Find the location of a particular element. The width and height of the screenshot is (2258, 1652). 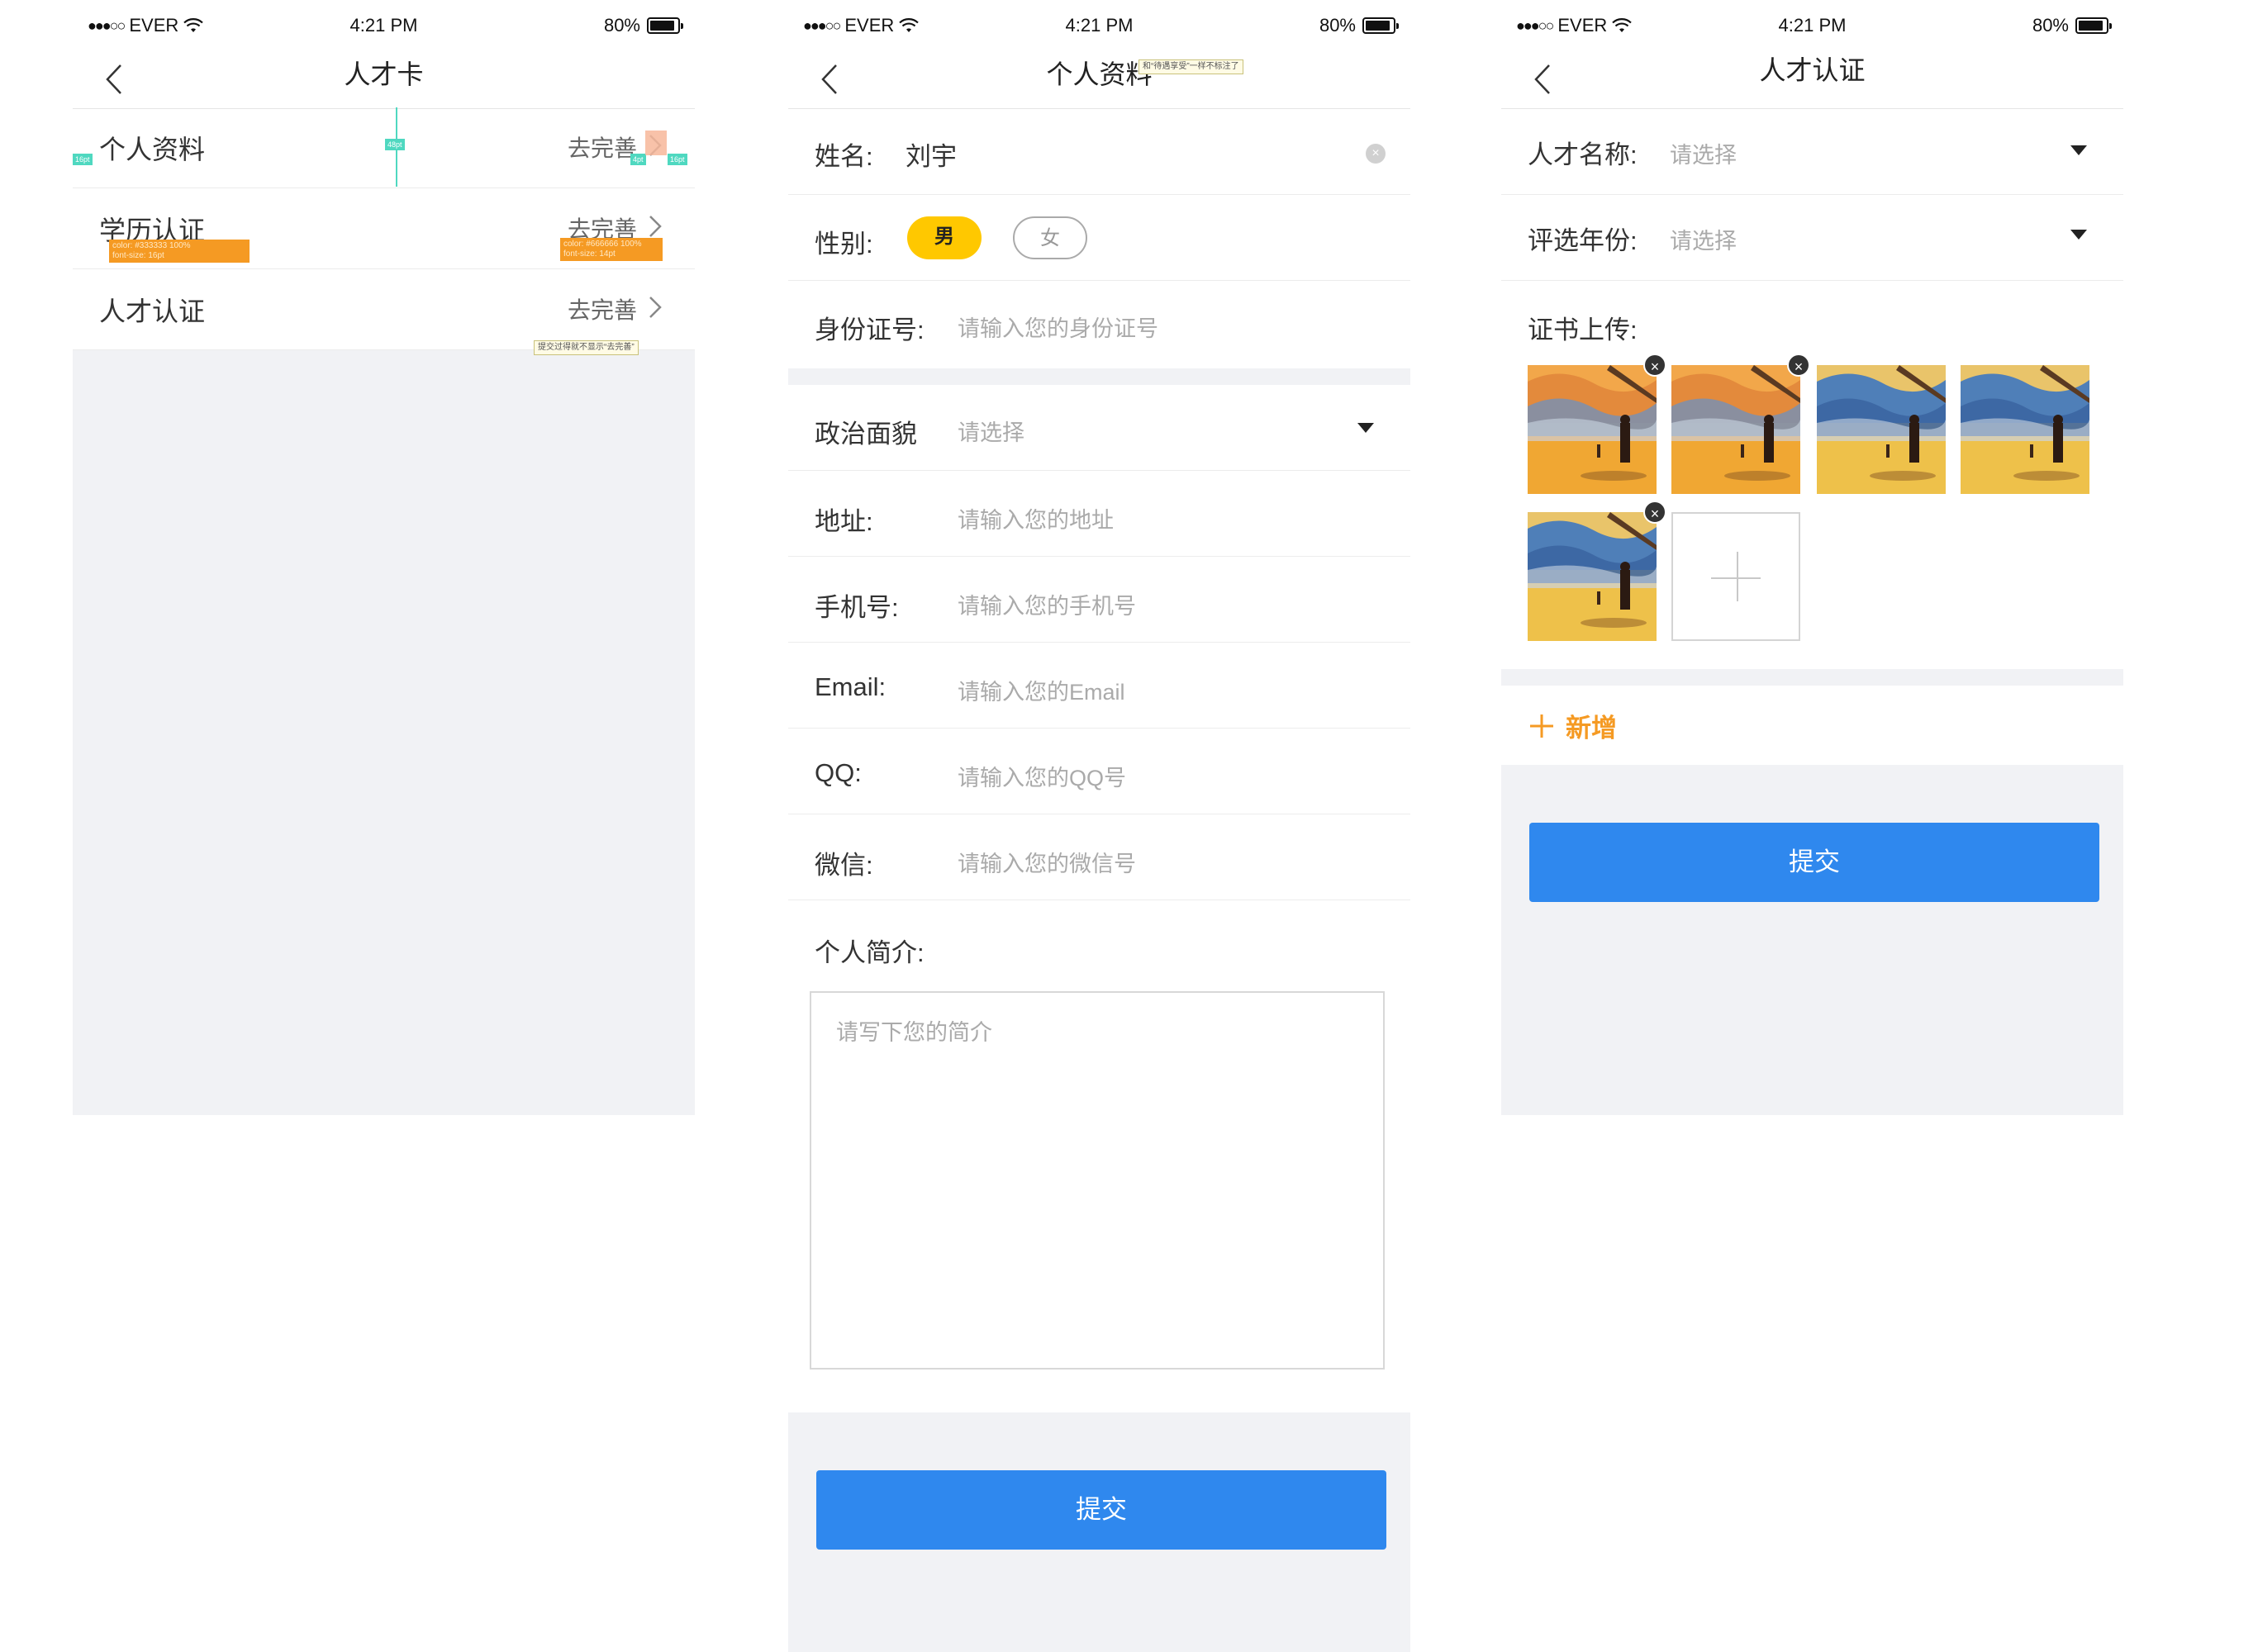

politics-label: 政治面貌 is located at coordinates (866, 434).